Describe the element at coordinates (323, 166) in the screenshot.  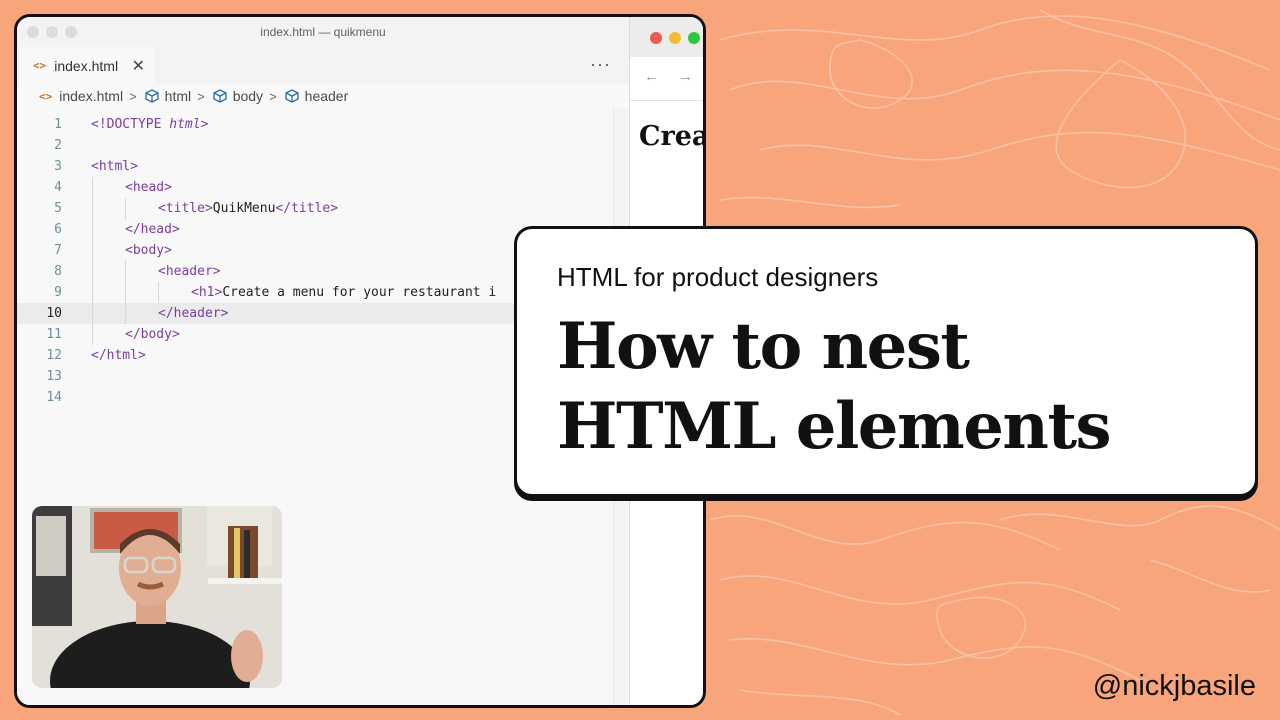
I see `code-line: 3 <html>` at that location.